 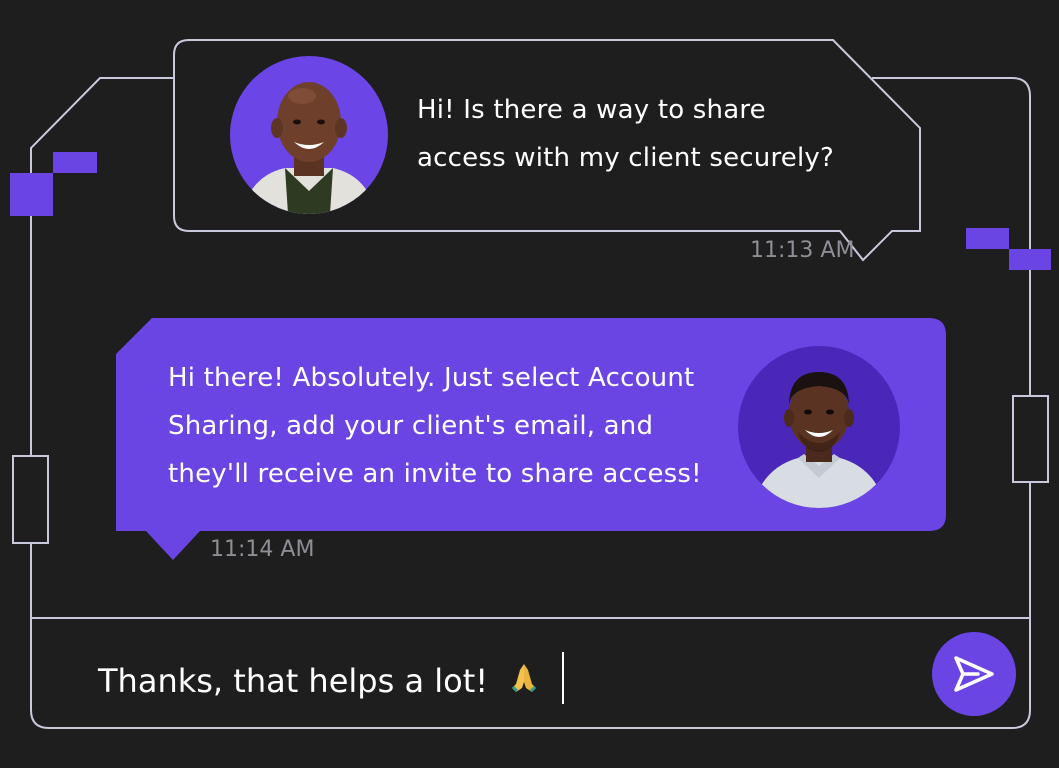 I want to click on user-message-time: 11:13 AM, so click(x=802, y=250).